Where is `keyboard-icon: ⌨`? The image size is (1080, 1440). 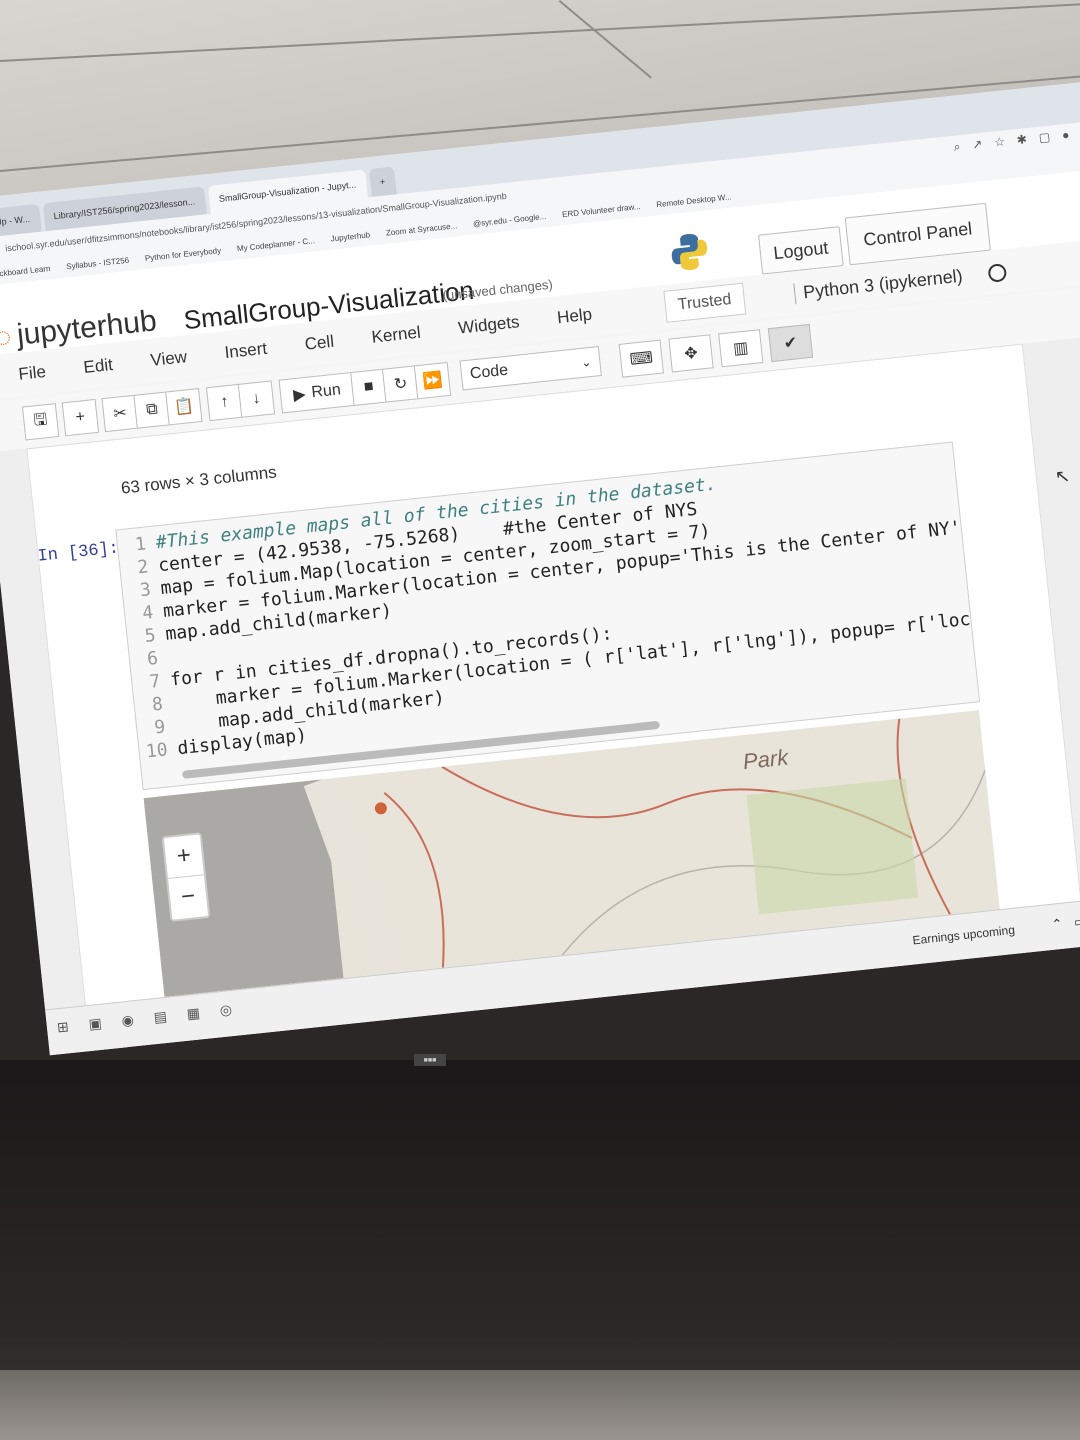
keyboard-icon: ⌨ is located at coordinates (641, 358).